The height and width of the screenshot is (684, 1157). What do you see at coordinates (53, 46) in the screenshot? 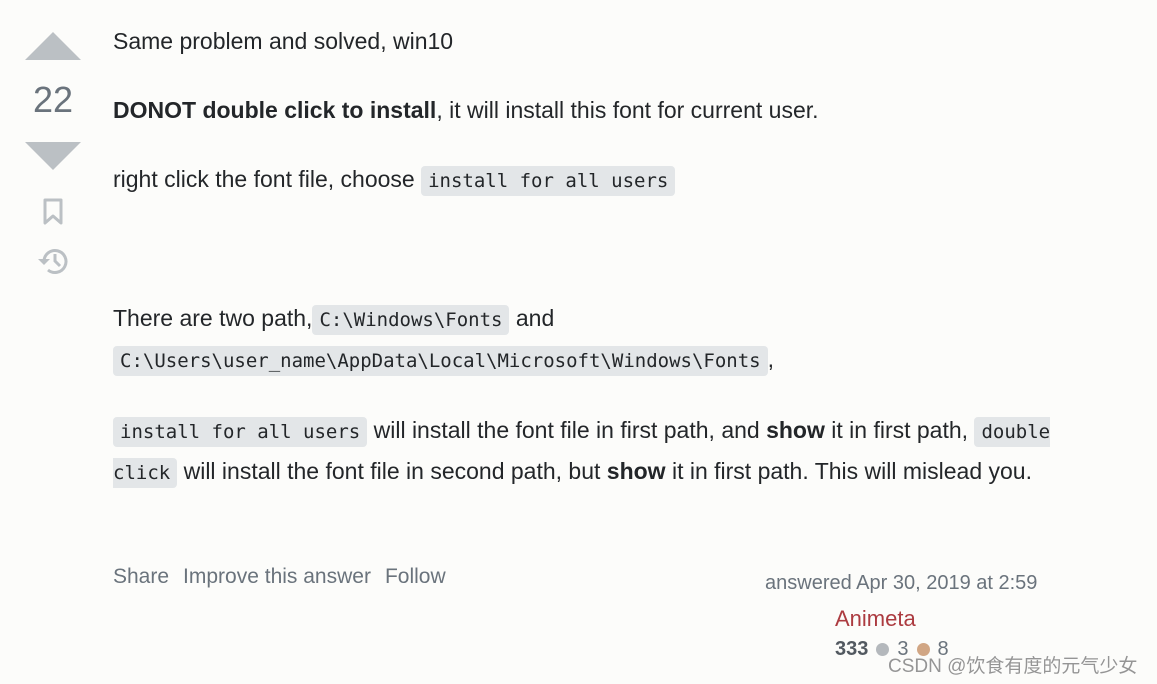
I see `upvote-arrow-icon` at bounding box center [53, 46].